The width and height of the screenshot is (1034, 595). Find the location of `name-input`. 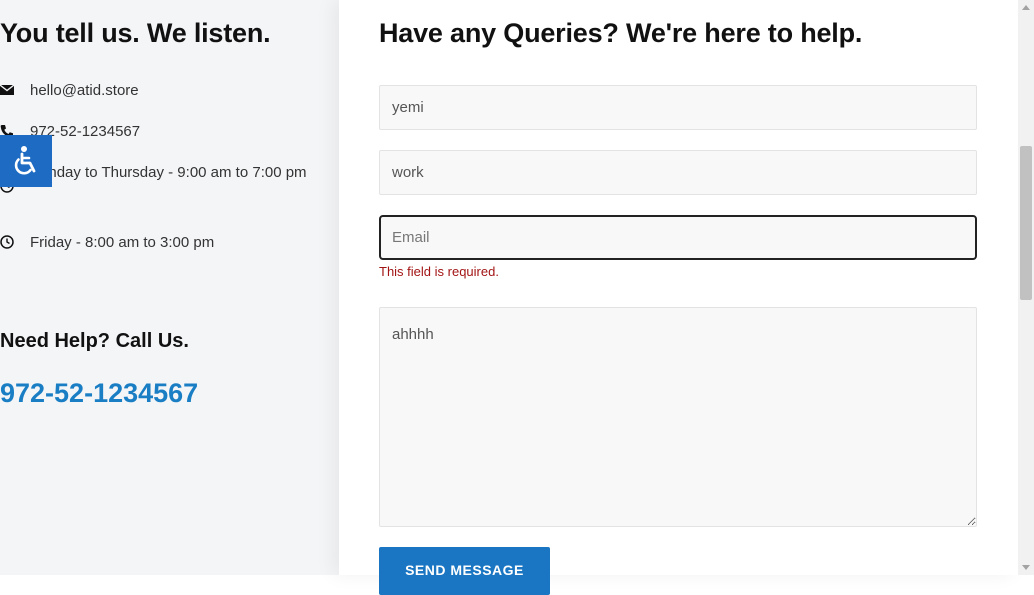

name-input is located at coordinates (678, 107).